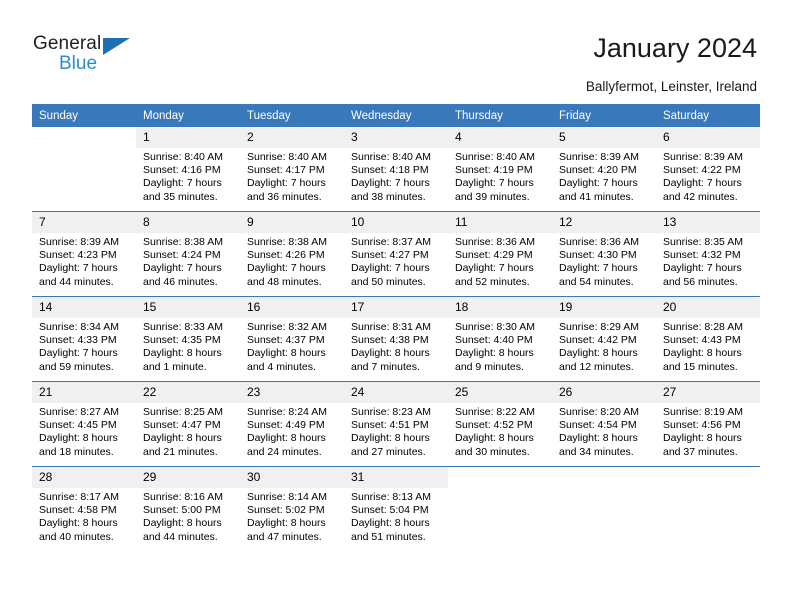  What do you see at coordinates (84, 307) in the screenshot?
I see `day-number: 14` at bounding box center [84, 307].